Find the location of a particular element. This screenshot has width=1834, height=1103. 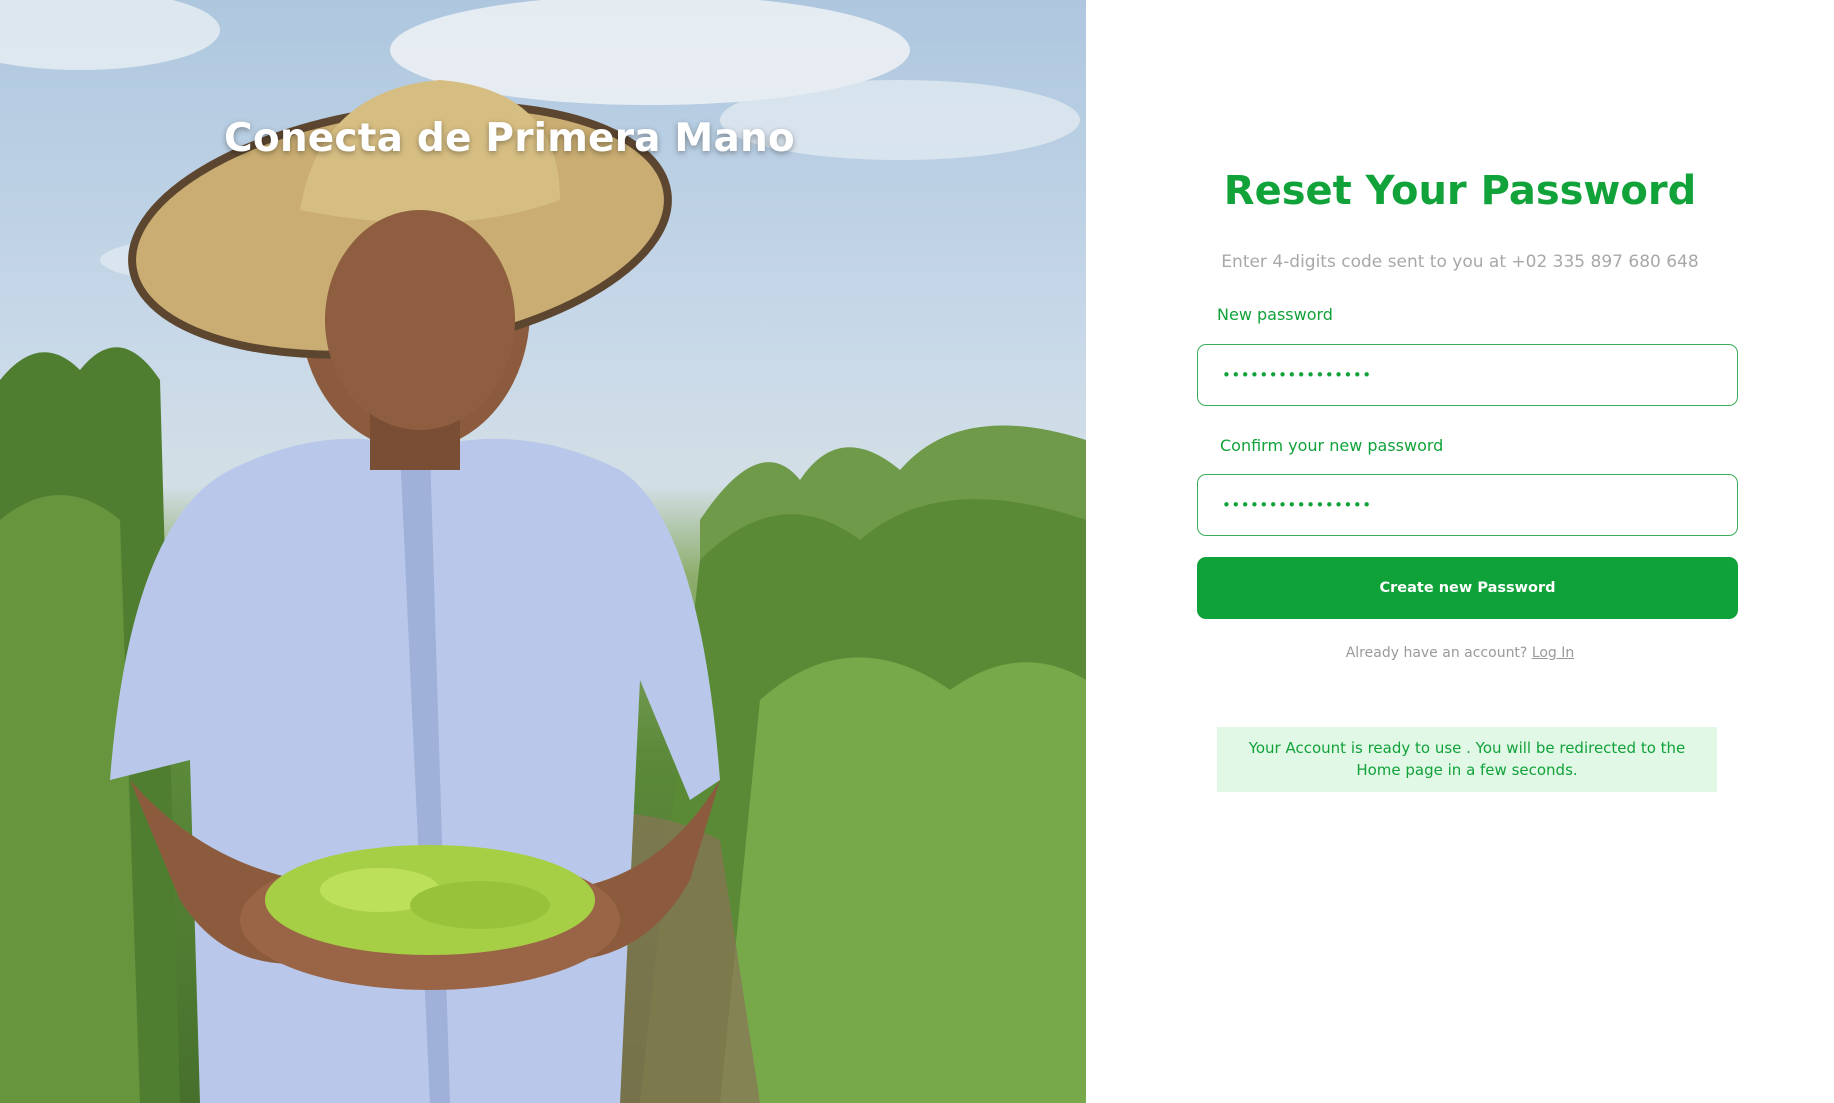

hero-title: Conecta de Primera Mano is located at coordinates (509, 138).